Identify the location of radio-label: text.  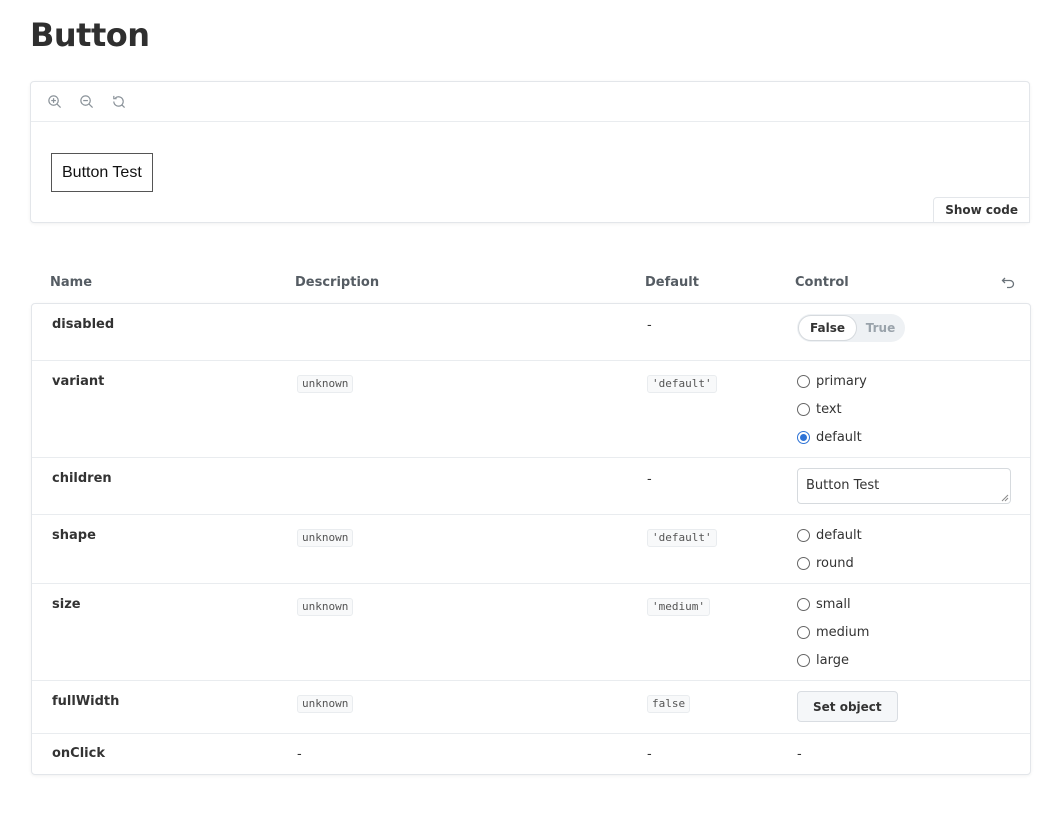
(829, 409).